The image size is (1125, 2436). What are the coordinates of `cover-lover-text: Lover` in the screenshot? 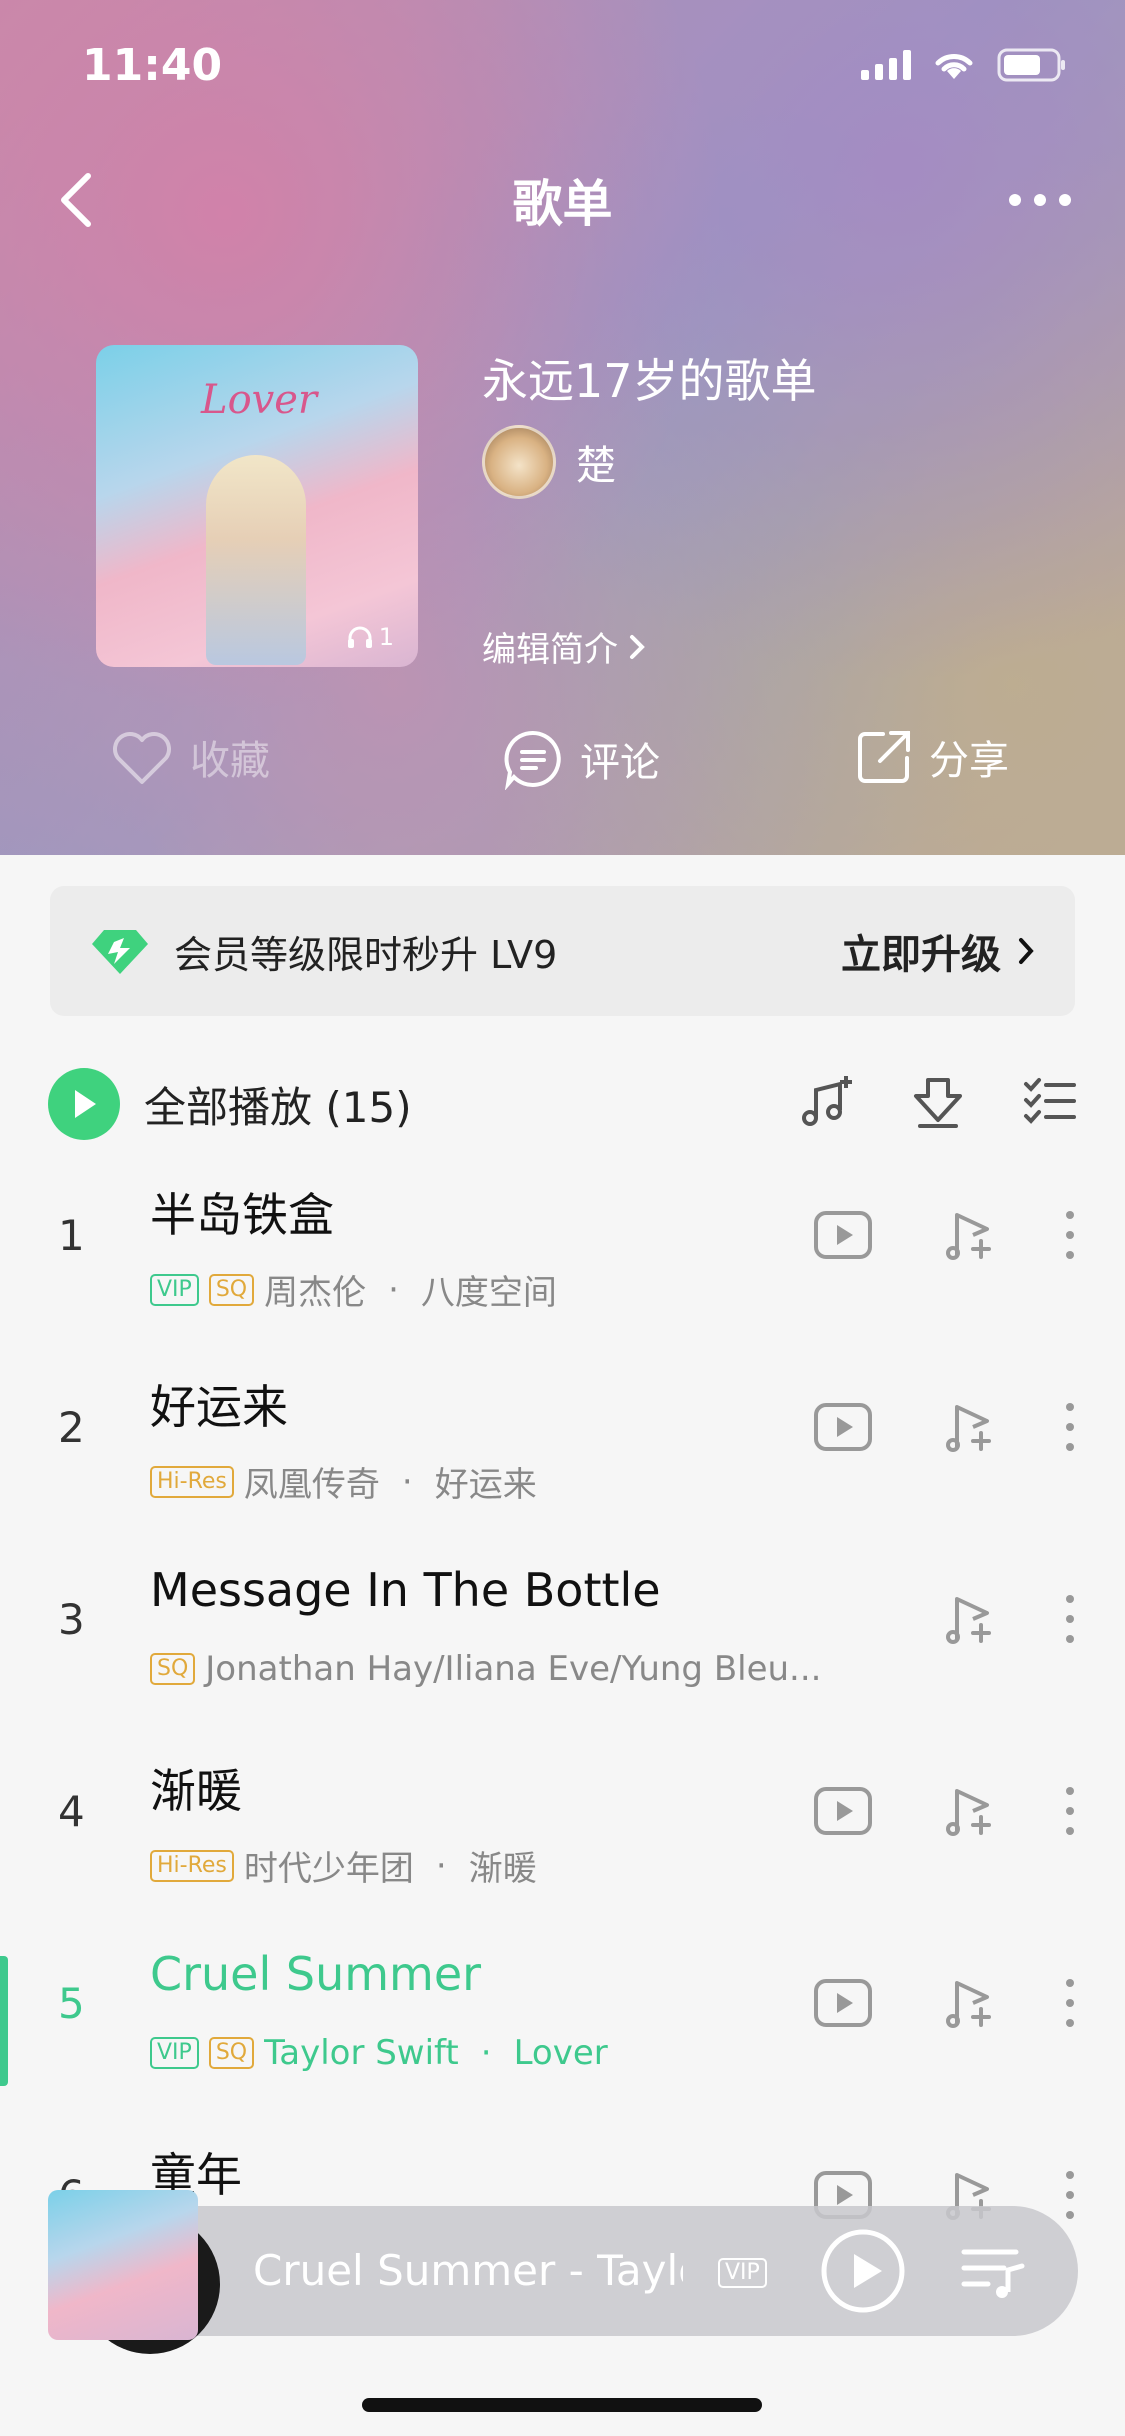 It's located at (259, 400).